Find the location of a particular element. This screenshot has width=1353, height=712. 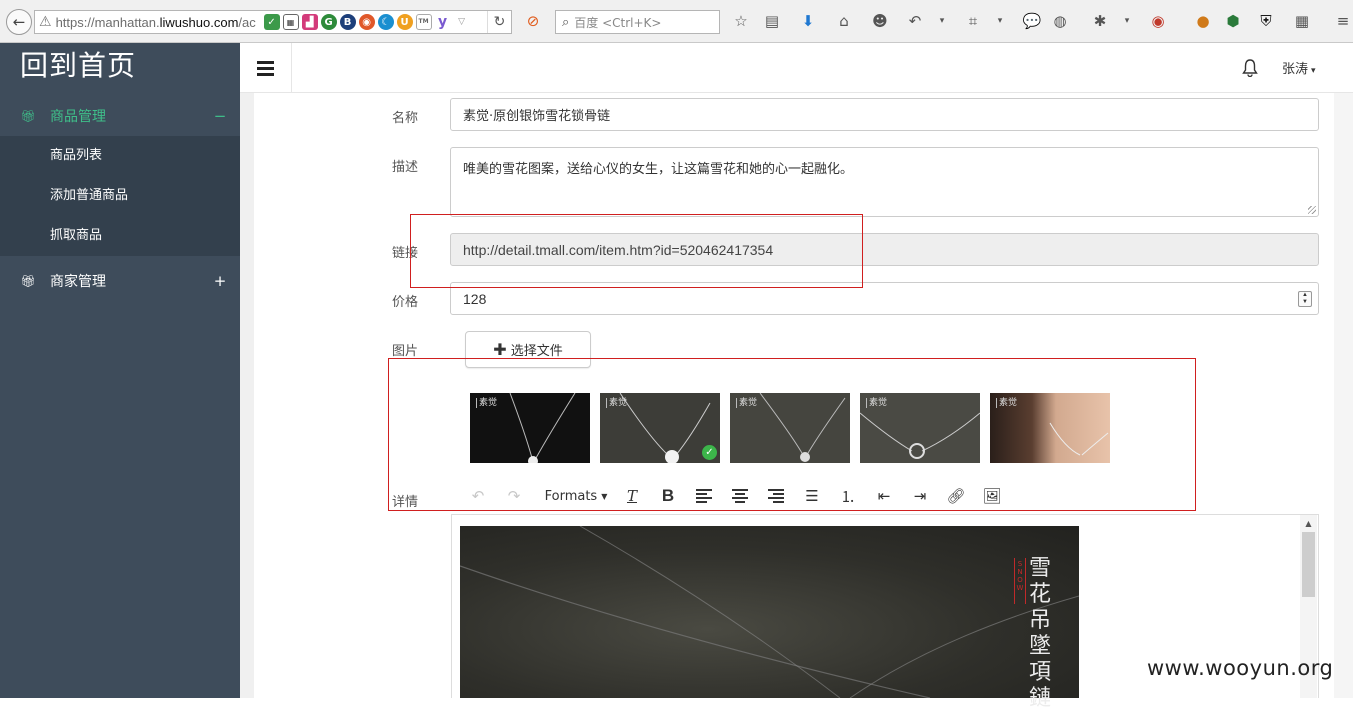

description-label: 描述 is located at coordinates (405, 167).